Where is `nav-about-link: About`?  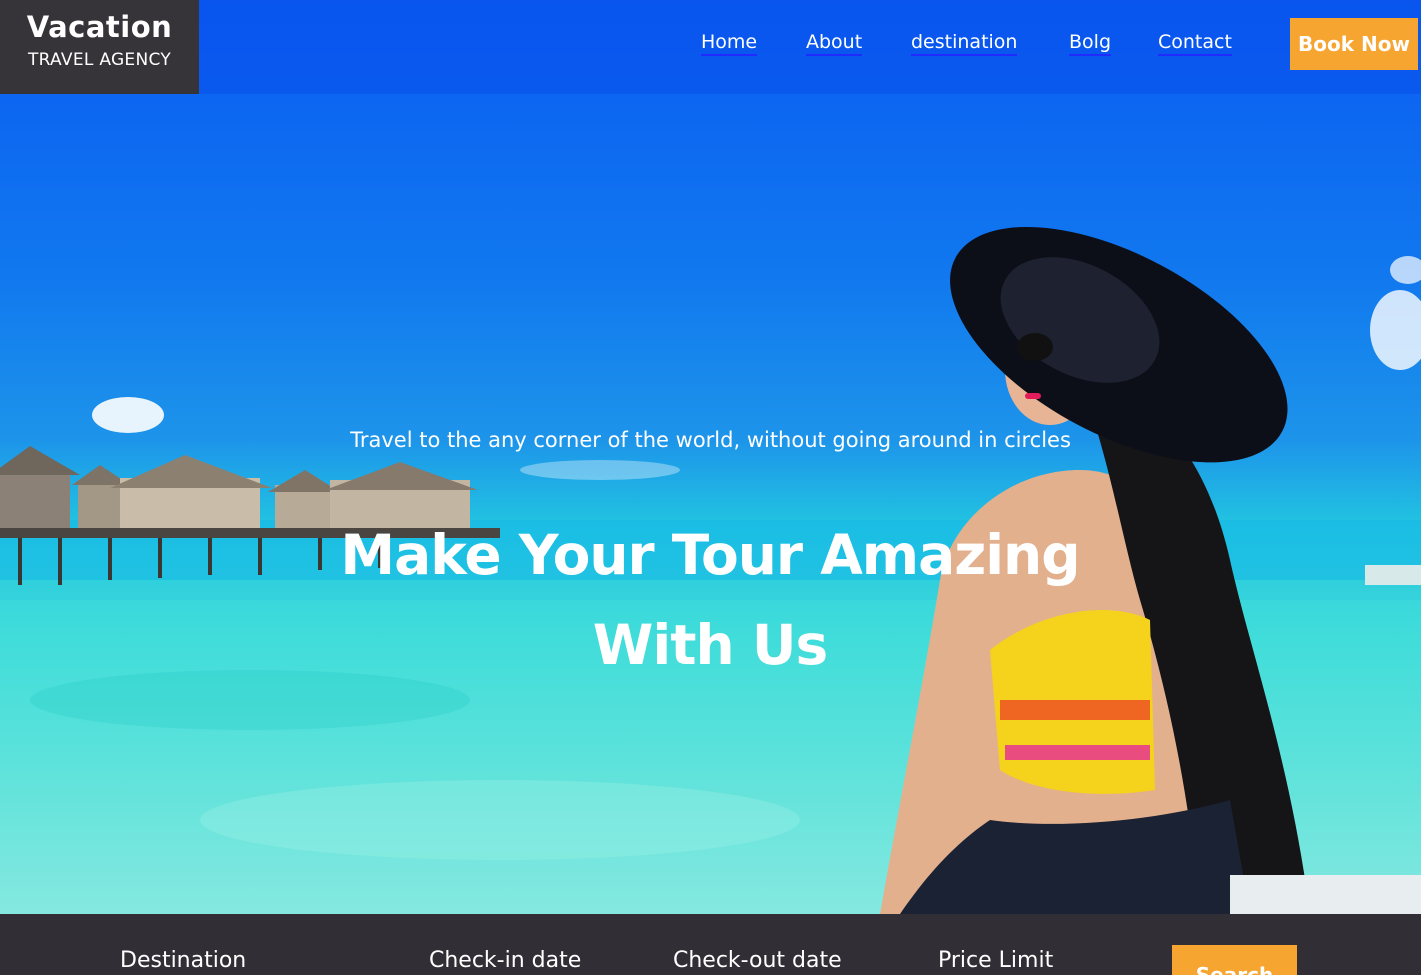 nav-about-link: About is located at coordinates (834, 43).